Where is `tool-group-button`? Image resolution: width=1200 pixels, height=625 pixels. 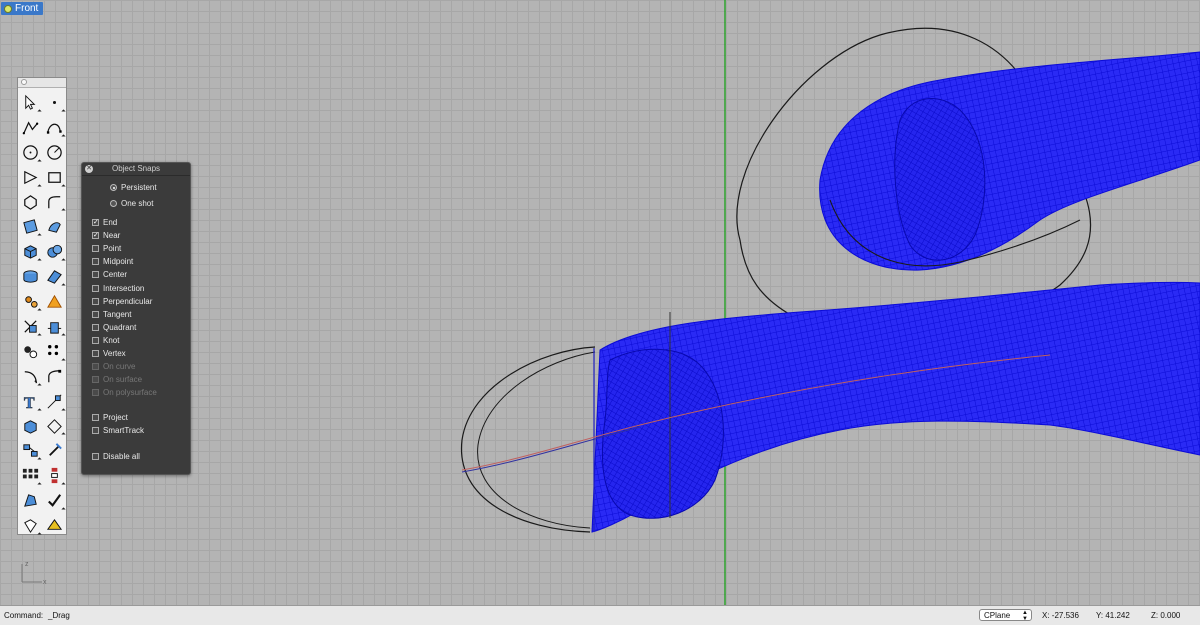
tool-group-button is located at coordinates (30, 351).